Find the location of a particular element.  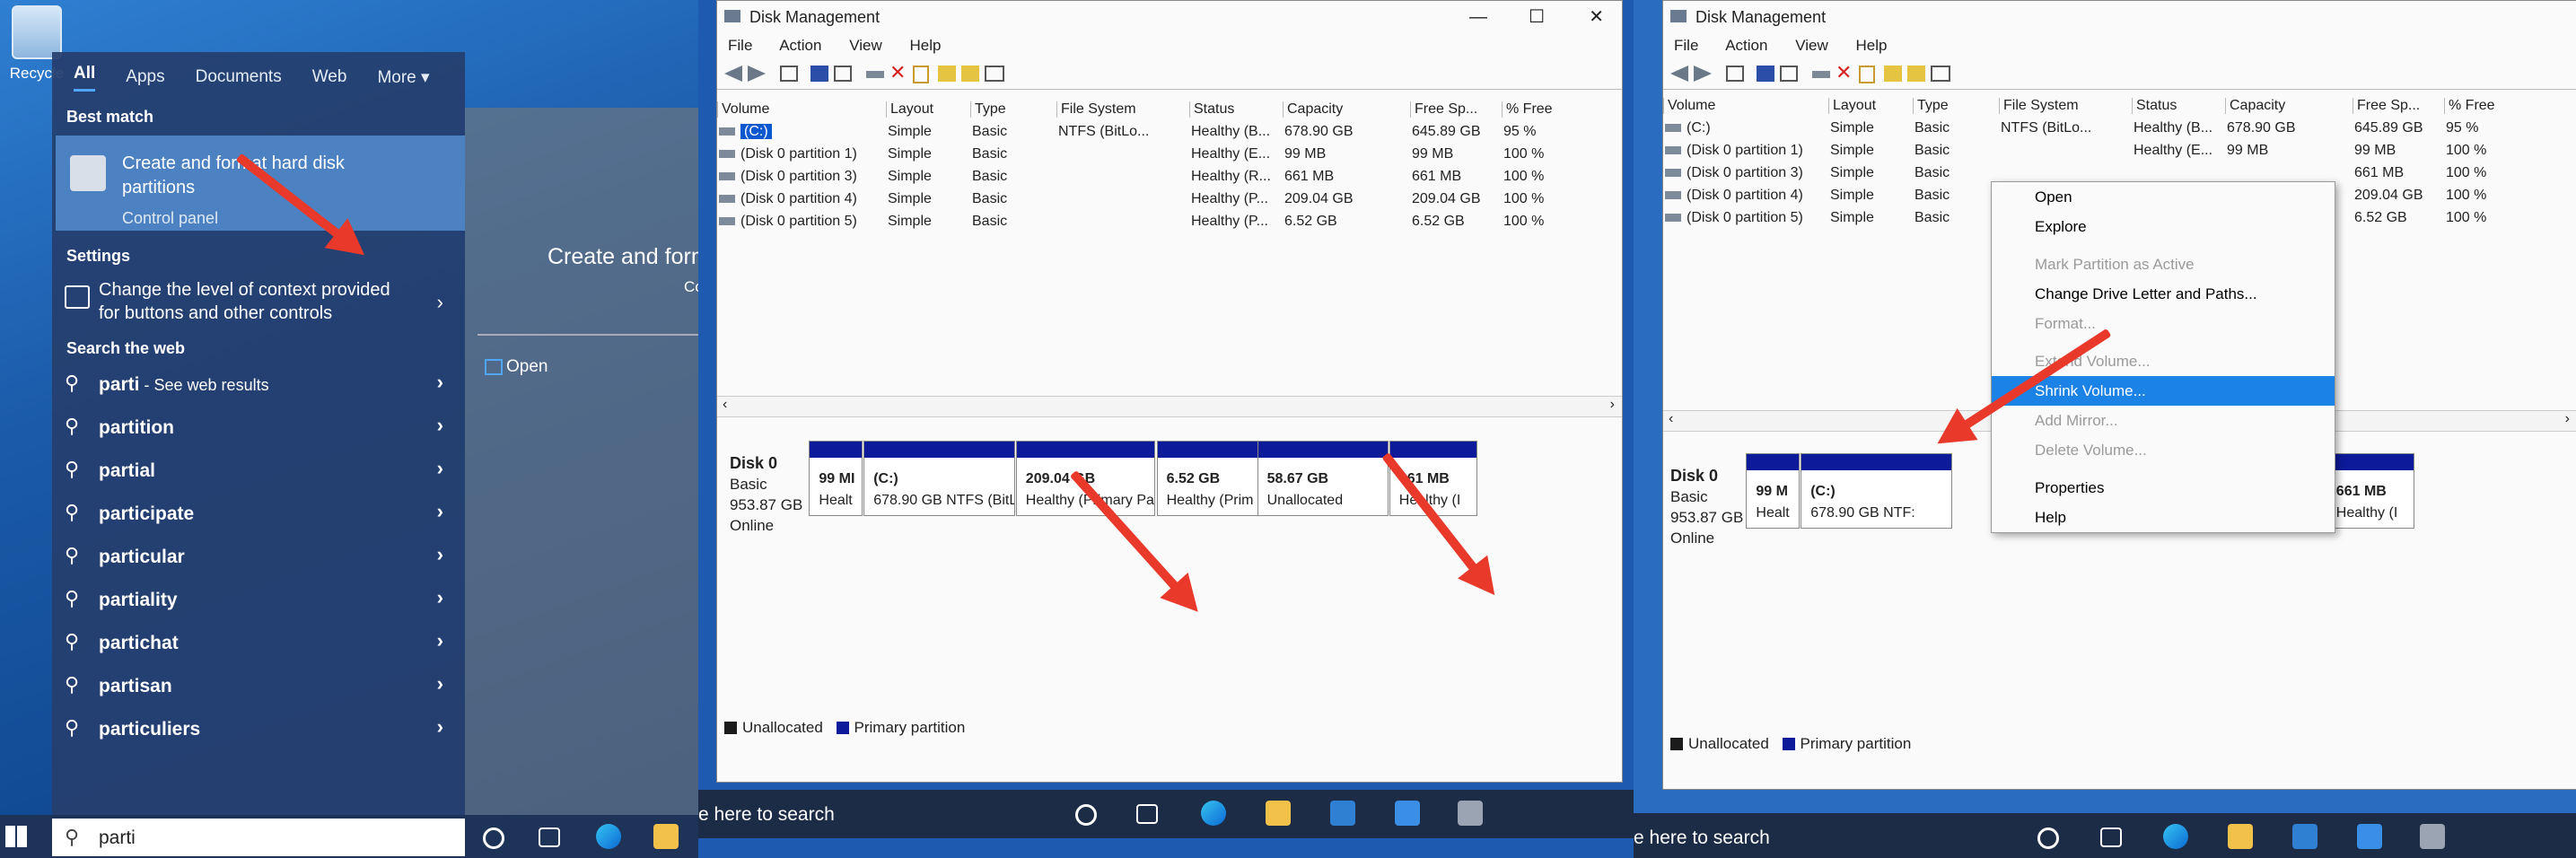

partition-block: (C:)678.90 GB NTF:Healthy (Boot, is located at coordinates (1876, 491).